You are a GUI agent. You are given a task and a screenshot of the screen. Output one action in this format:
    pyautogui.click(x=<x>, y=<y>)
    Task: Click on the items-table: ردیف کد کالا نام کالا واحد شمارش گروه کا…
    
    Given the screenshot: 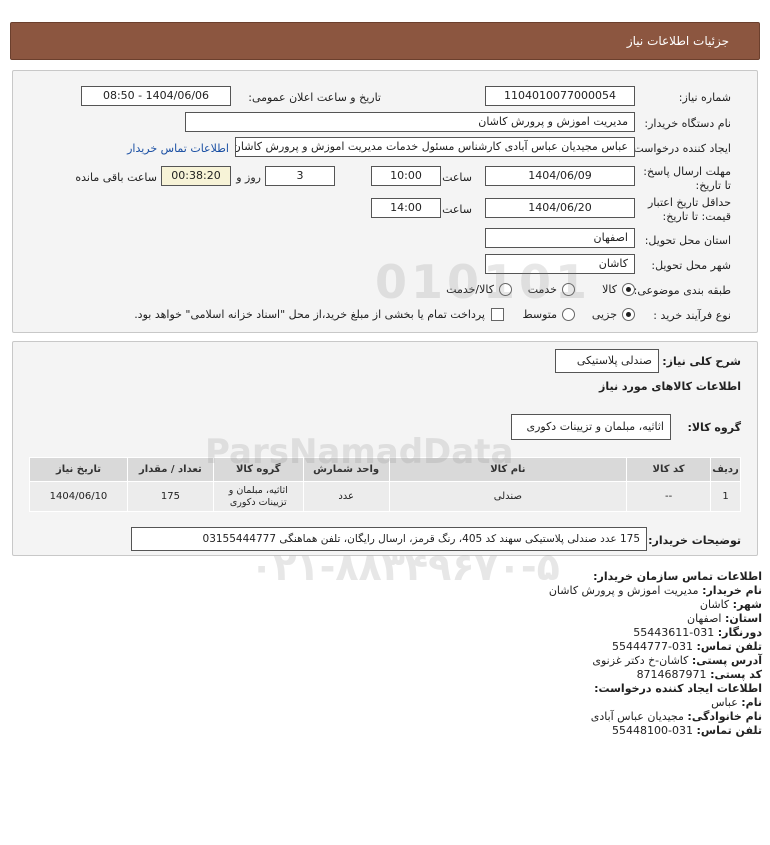 What is the action you would take?
    pyautogui.click(x=385, y=484)
    